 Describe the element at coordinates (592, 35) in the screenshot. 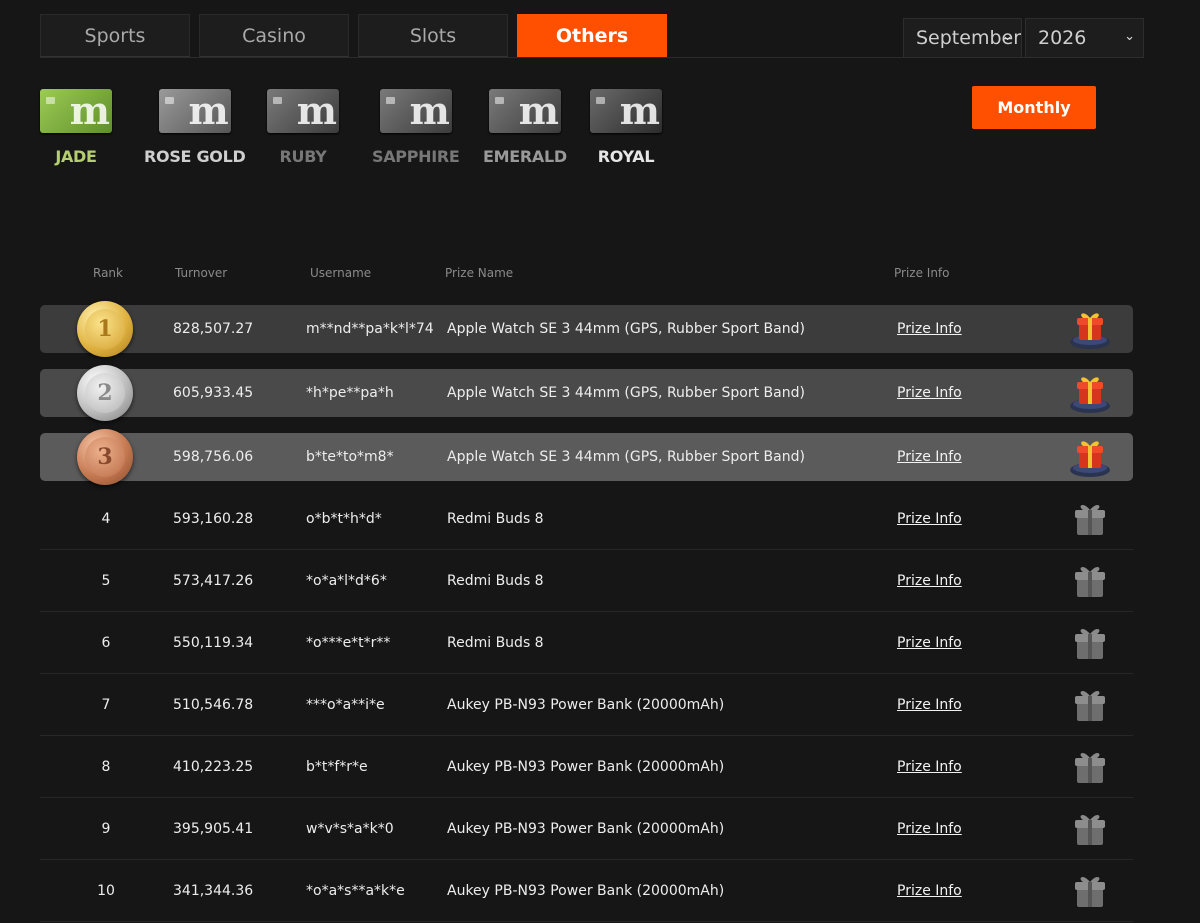

I see `tab-others: Others` at that location.